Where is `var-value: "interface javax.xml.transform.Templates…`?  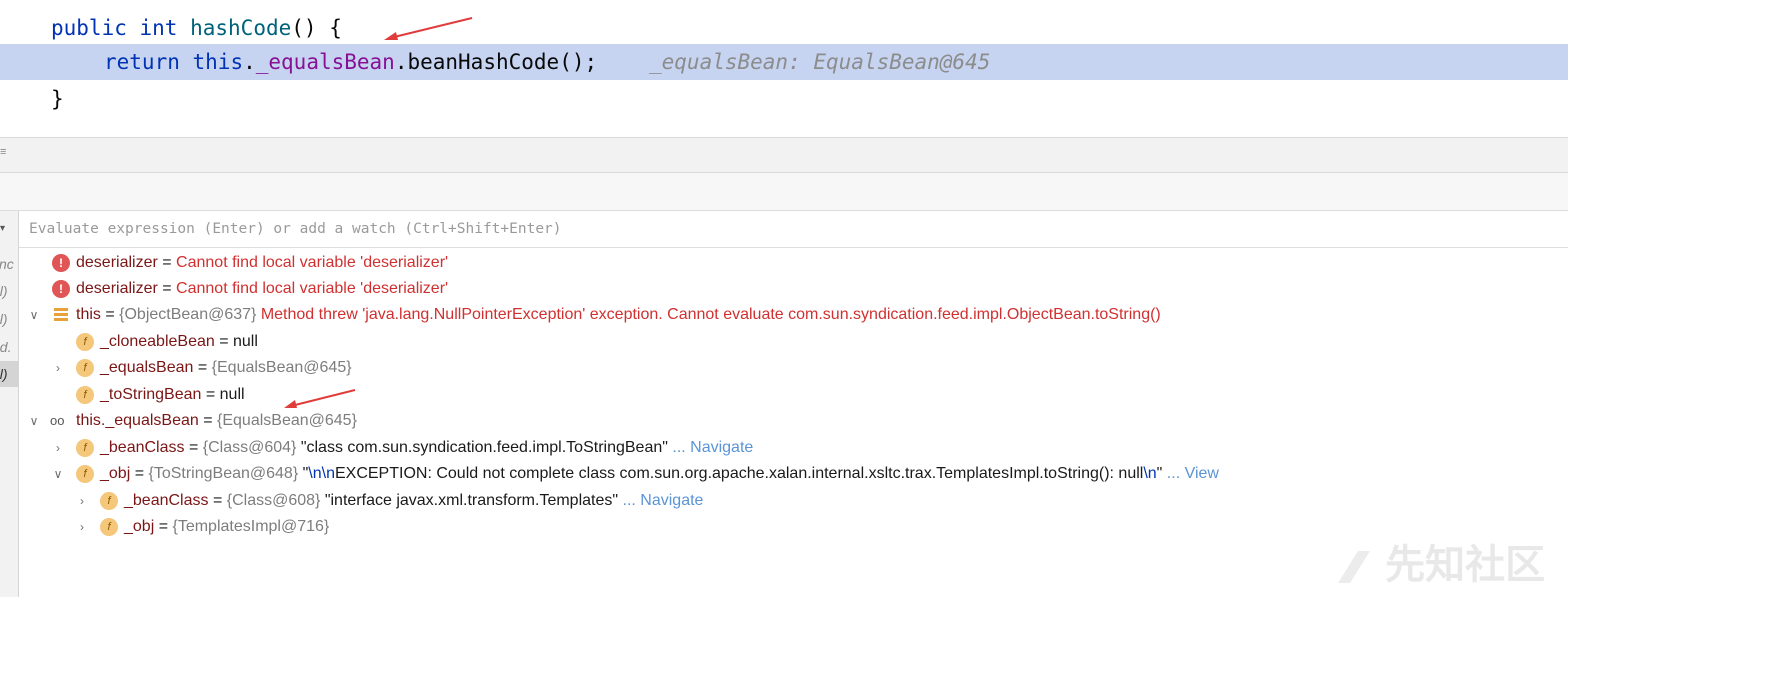
var-value: "interface javax.xml.transform.Templates… is located at coordinates (469, 500).